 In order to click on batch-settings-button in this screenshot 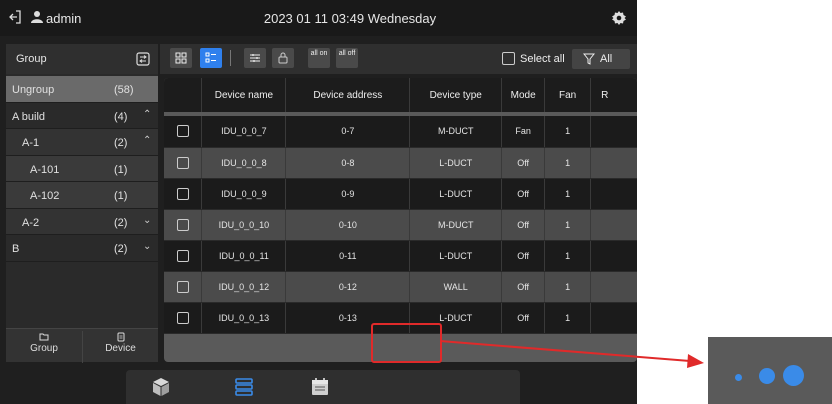, I will do `click(255, 58)`.